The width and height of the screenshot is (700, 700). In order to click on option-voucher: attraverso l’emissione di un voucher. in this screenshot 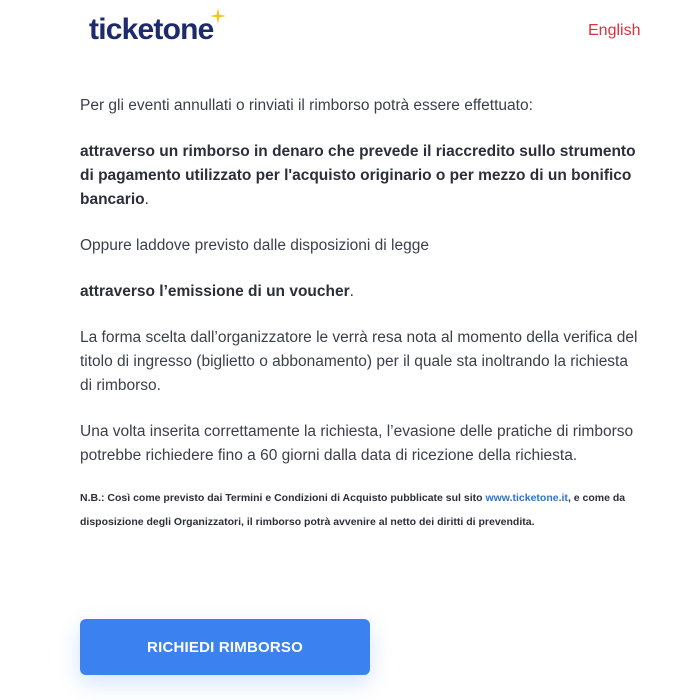, I will do `click(360, 292)`.